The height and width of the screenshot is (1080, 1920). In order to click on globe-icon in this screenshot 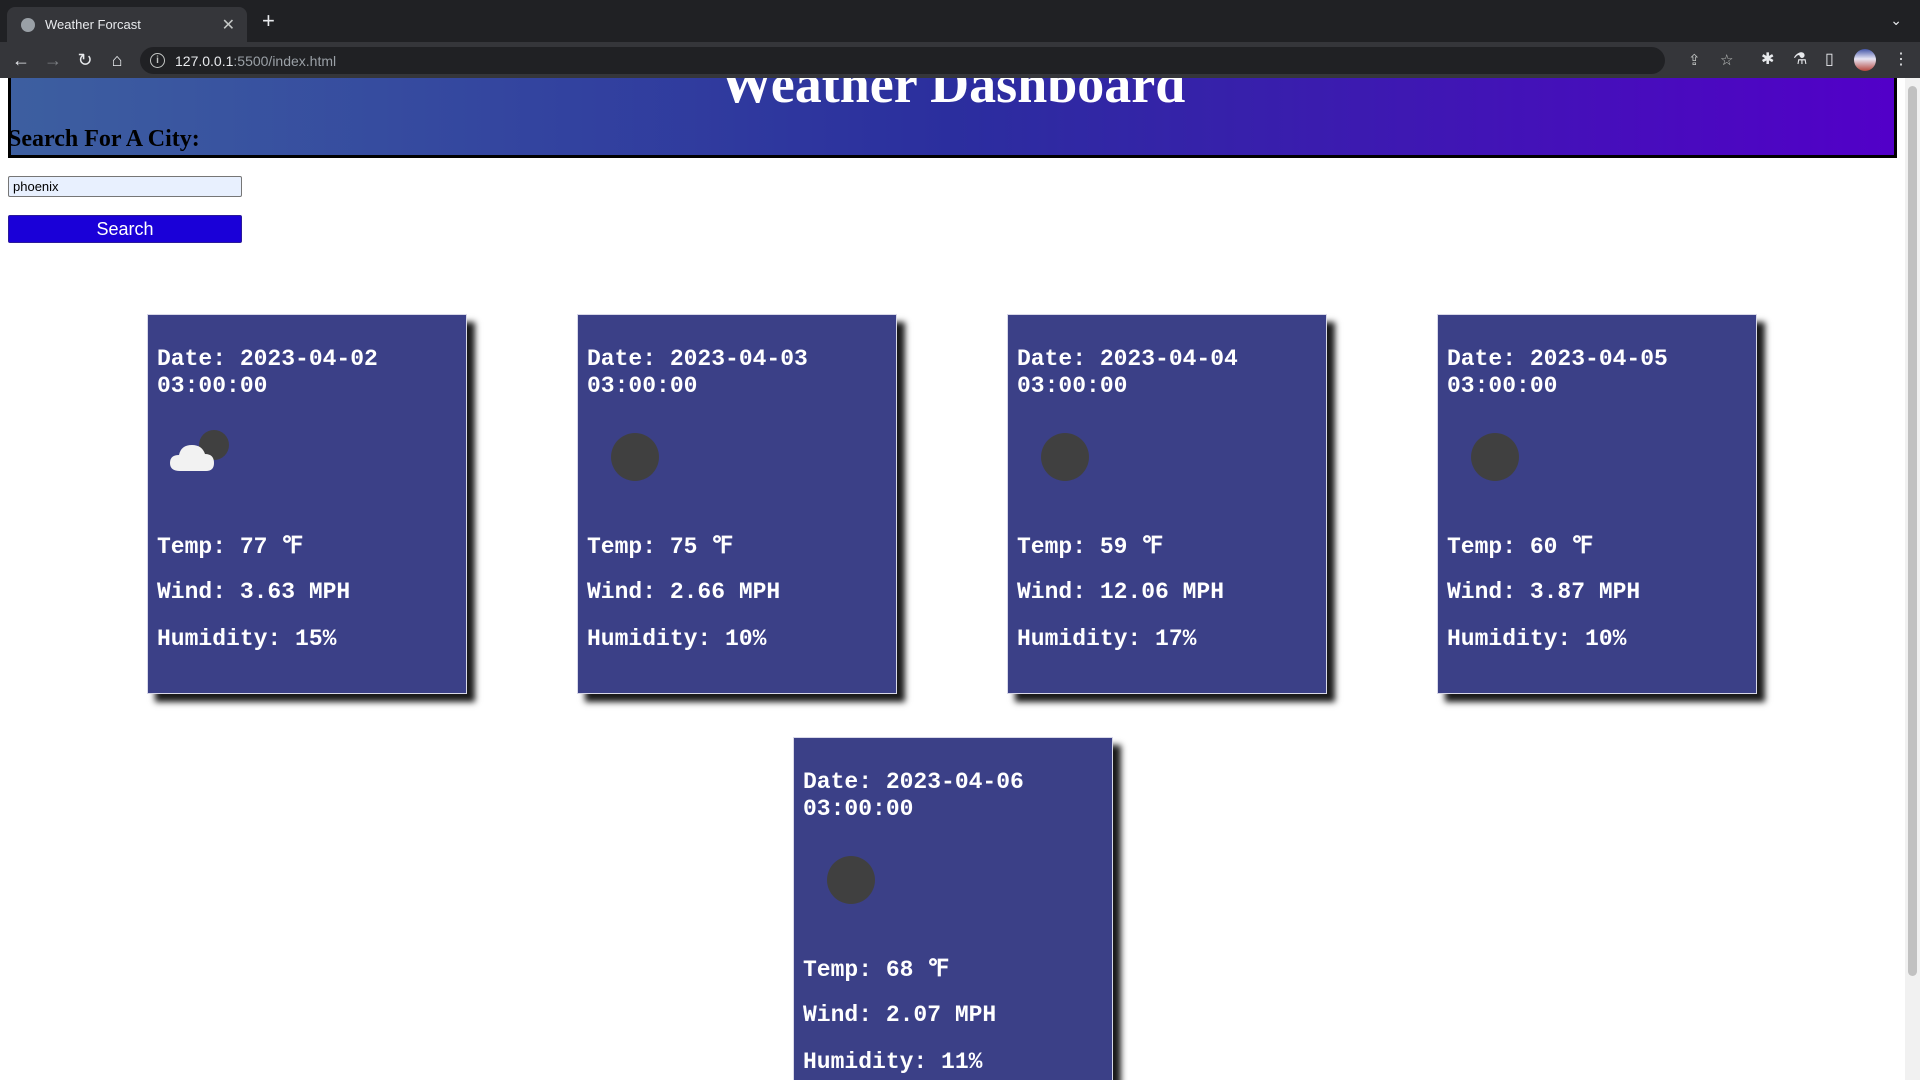, I will do `click(28, 24)`.